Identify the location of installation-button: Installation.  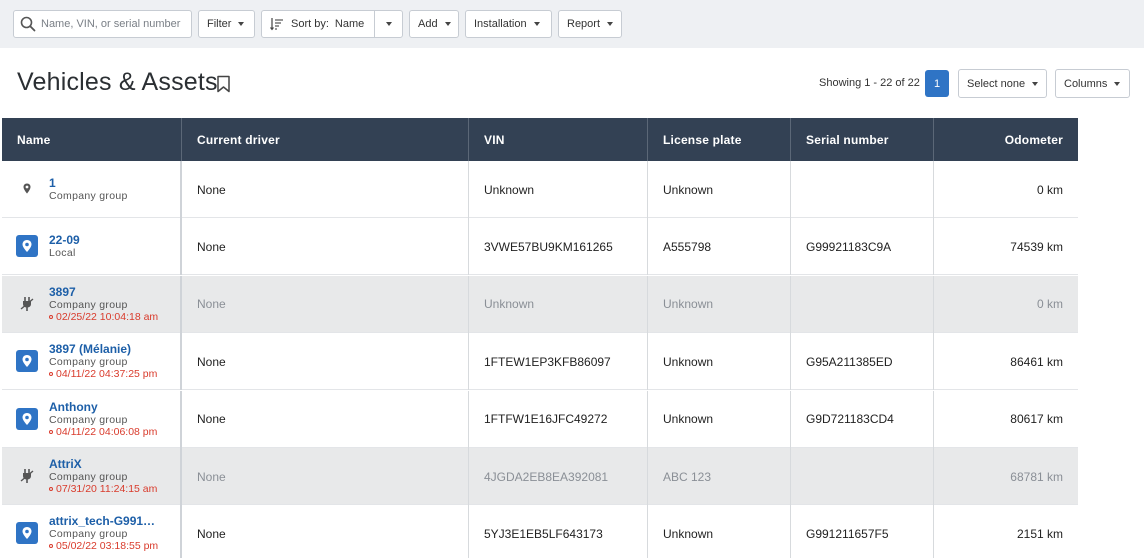
(508, 24).